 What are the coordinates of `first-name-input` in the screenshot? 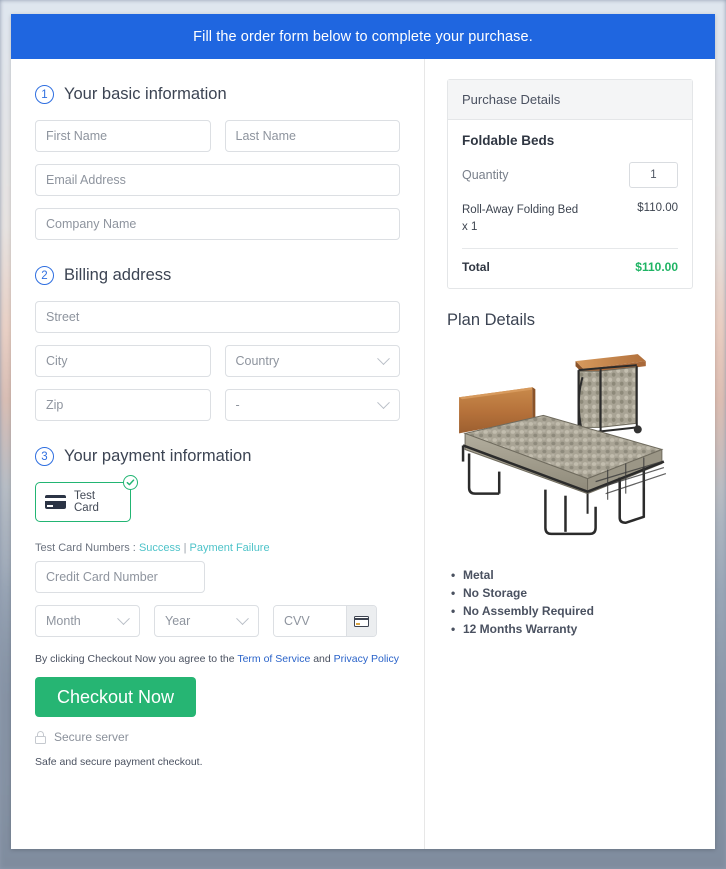 It's located at (123, 136).